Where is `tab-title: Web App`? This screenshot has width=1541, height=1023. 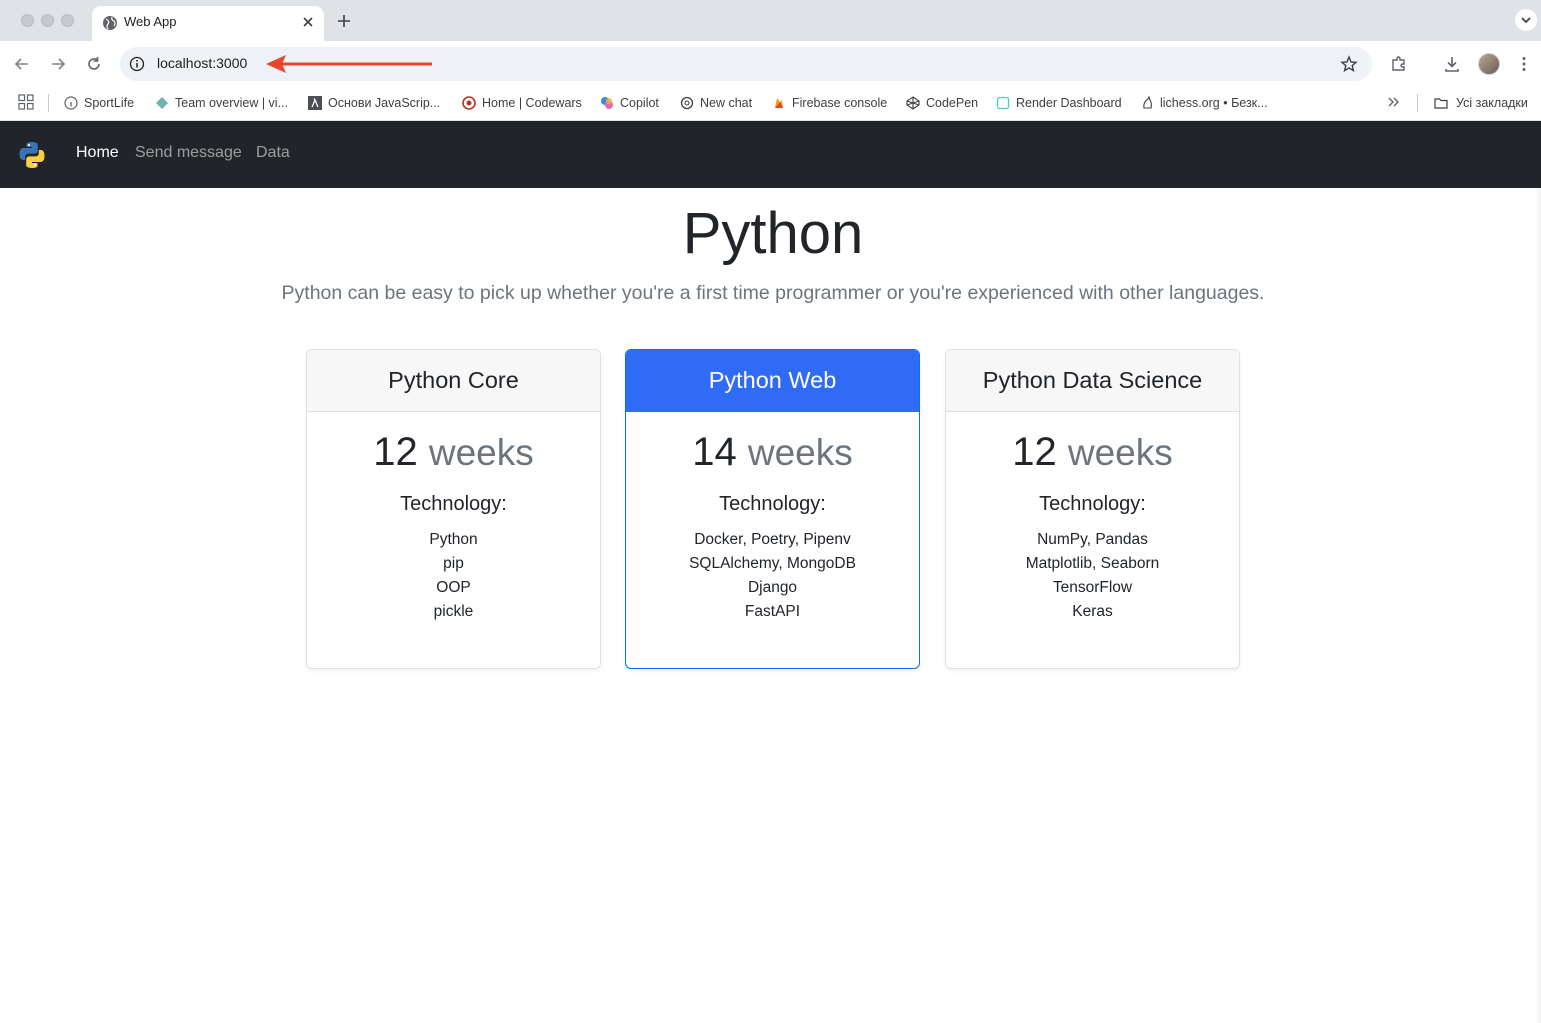
tab-title: Web App is located at coordinates (150, 21).